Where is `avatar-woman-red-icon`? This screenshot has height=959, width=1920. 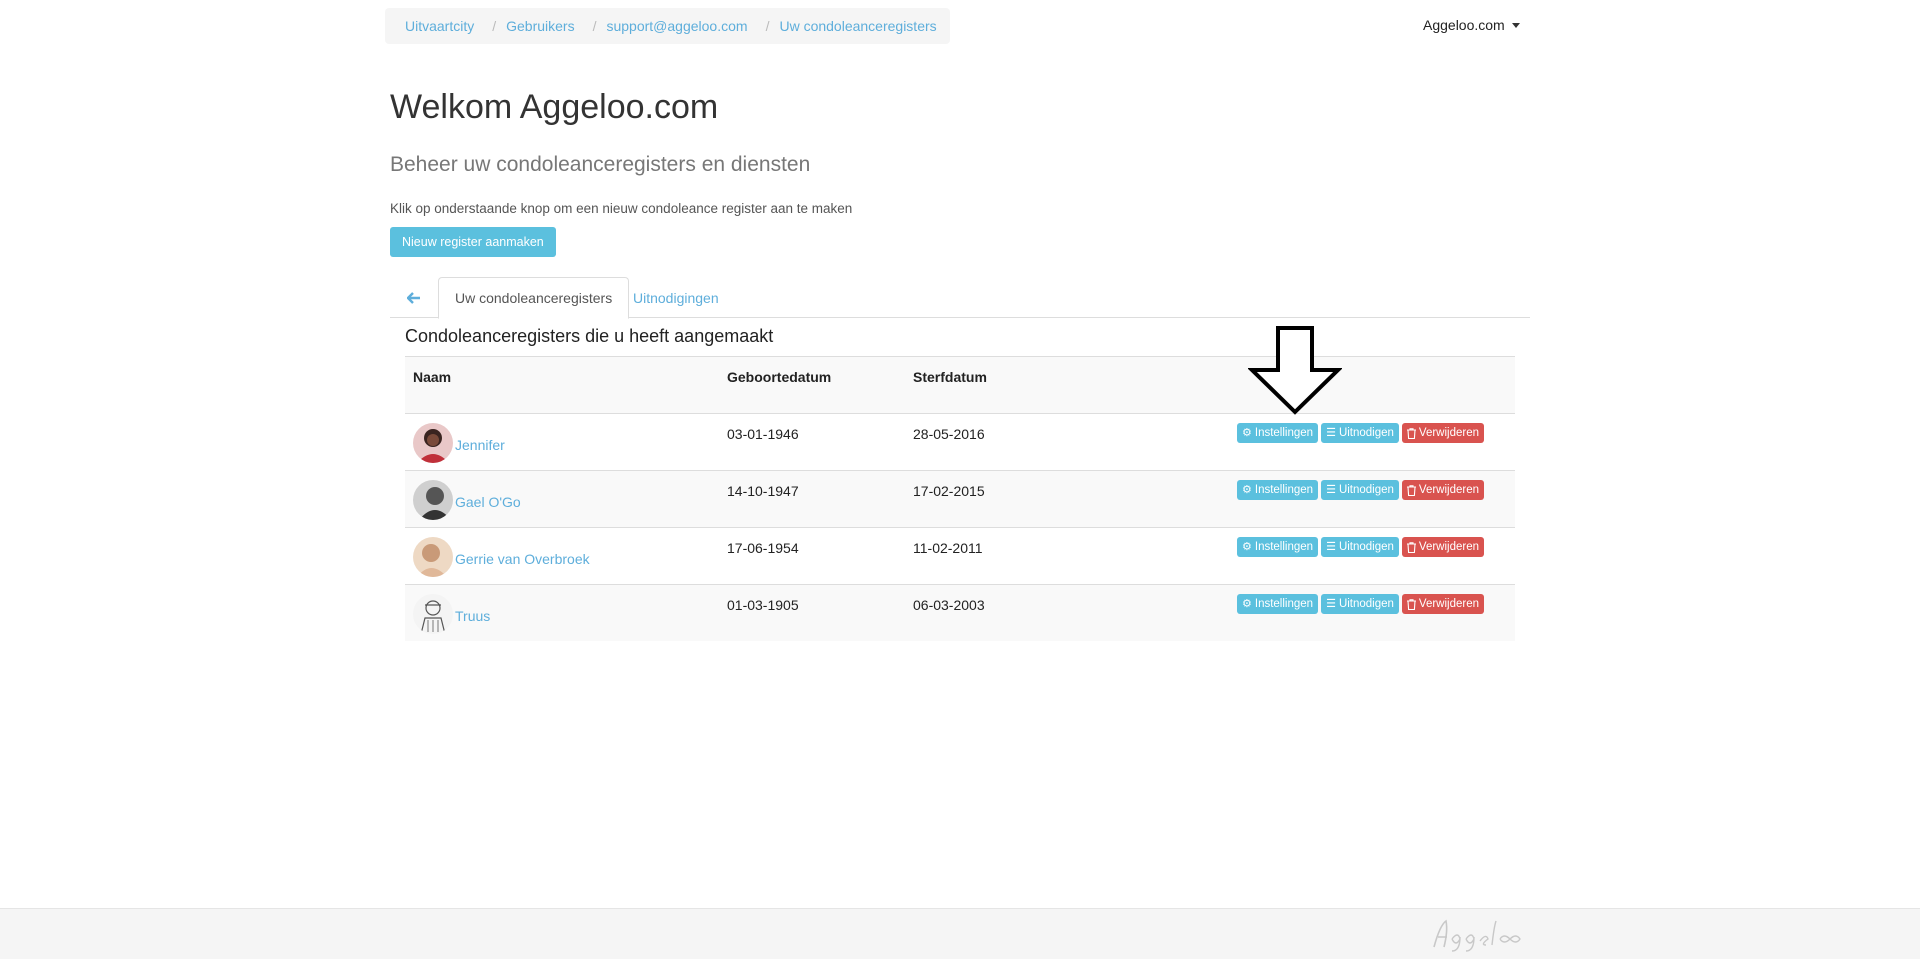
avatar-woman-red-icon is located at coordinates (433, 443).